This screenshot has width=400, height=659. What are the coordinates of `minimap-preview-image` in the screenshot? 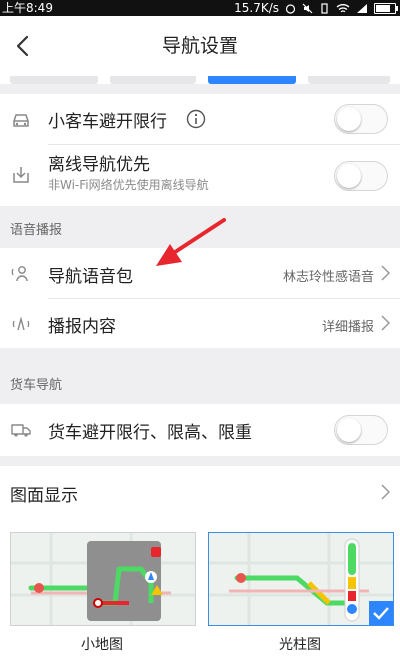 It's located at (103, 579).